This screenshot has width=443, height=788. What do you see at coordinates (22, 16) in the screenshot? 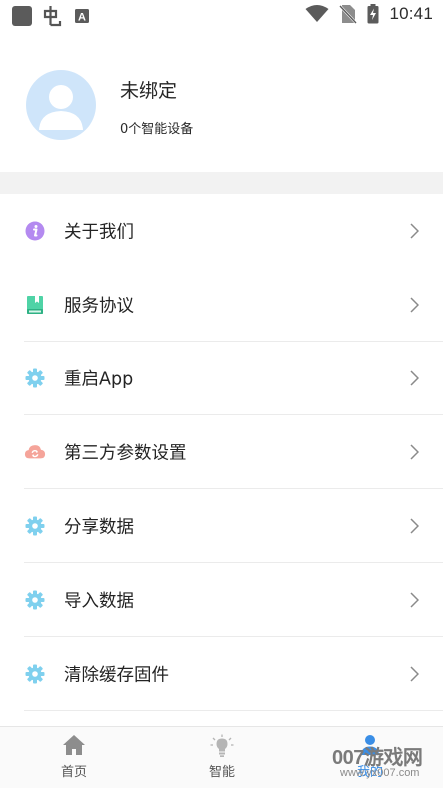
I see `app-square-icon` at bounding box center [22, 16].